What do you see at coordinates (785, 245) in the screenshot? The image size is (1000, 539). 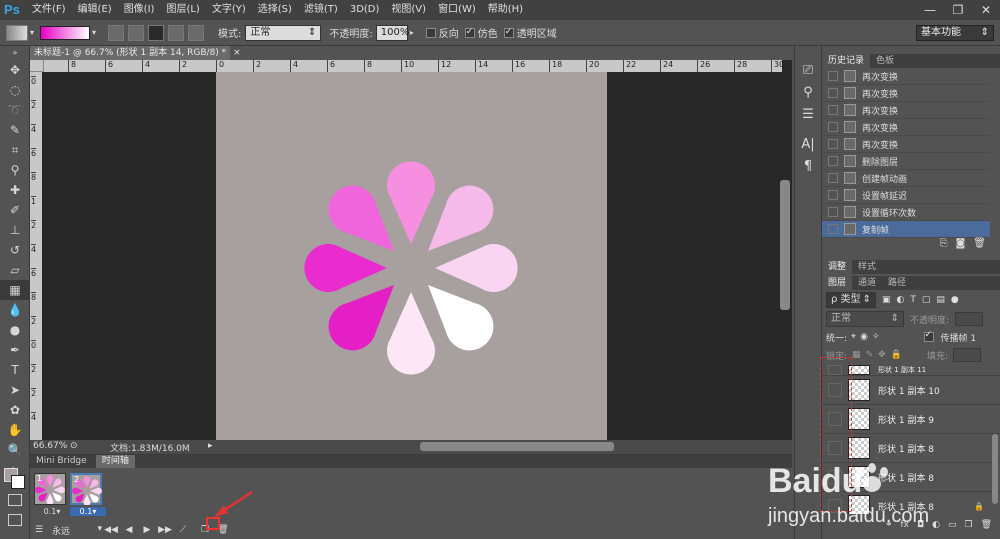 I see `vertical-scrollbar` at bounding box center [785, 245].